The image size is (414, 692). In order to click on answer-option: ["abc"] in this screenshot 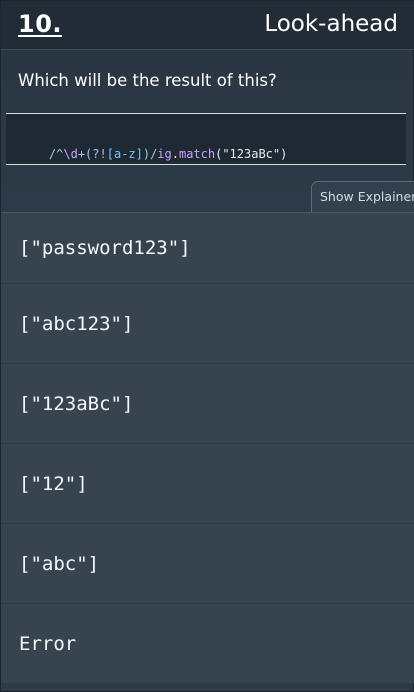, I will do `click(207, 564)`.